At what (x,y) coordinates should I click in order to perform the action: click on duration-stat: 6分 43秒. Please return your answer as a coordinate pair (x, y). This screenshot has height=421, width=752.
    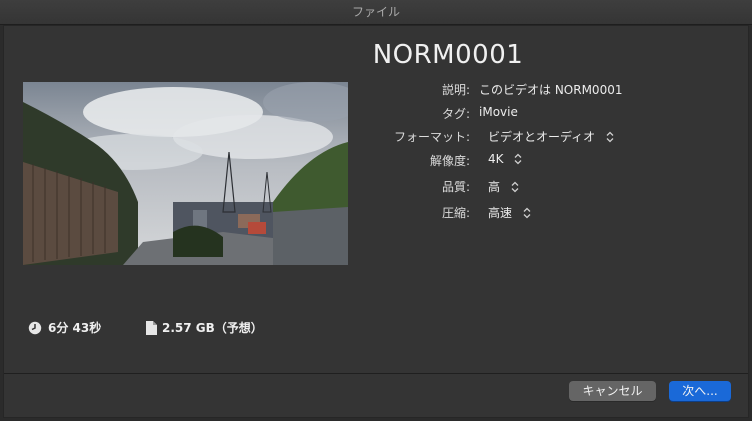
    Looking at the image, I should click on (64, 327).